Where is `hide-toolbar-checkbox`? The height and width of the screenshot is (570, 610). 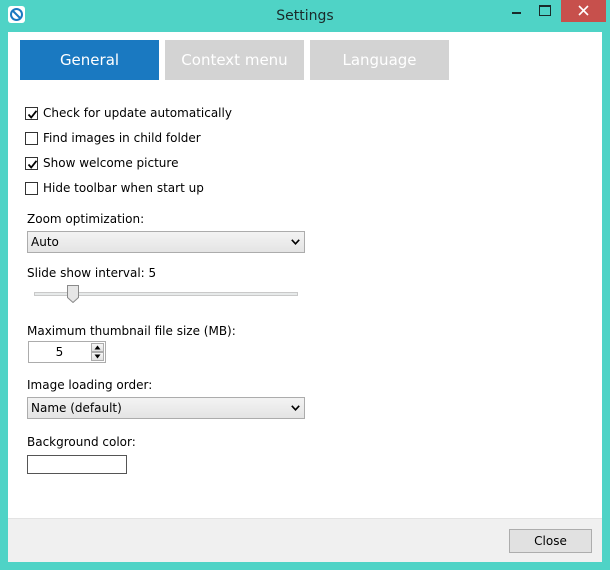
hide-toolbar-checkbox is located at coordinates (31, 188).